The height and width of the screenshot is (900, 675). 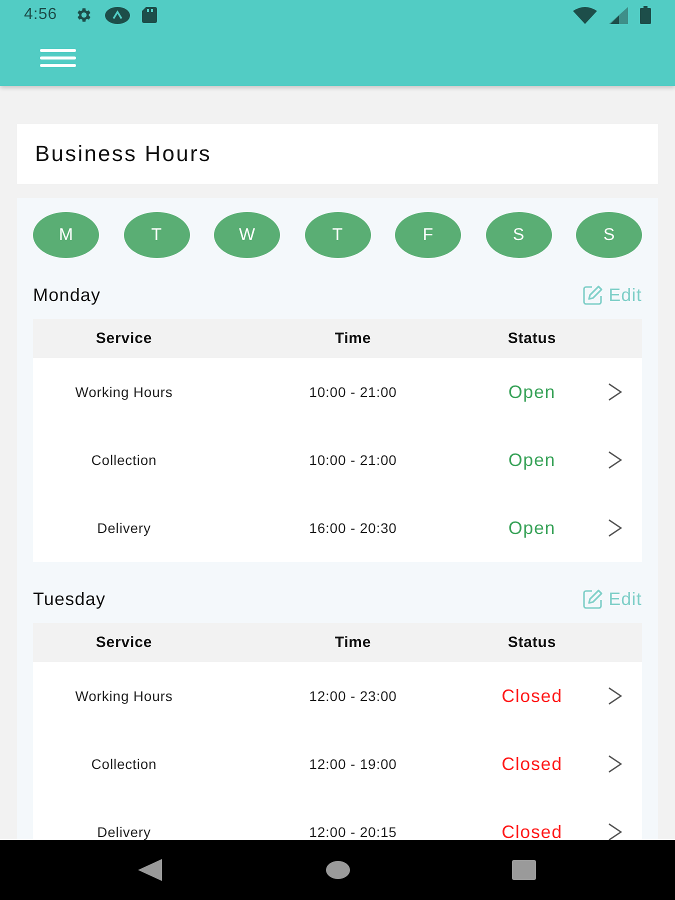 I want to click on page-title: Business Hours, so click(x=123, y=154).